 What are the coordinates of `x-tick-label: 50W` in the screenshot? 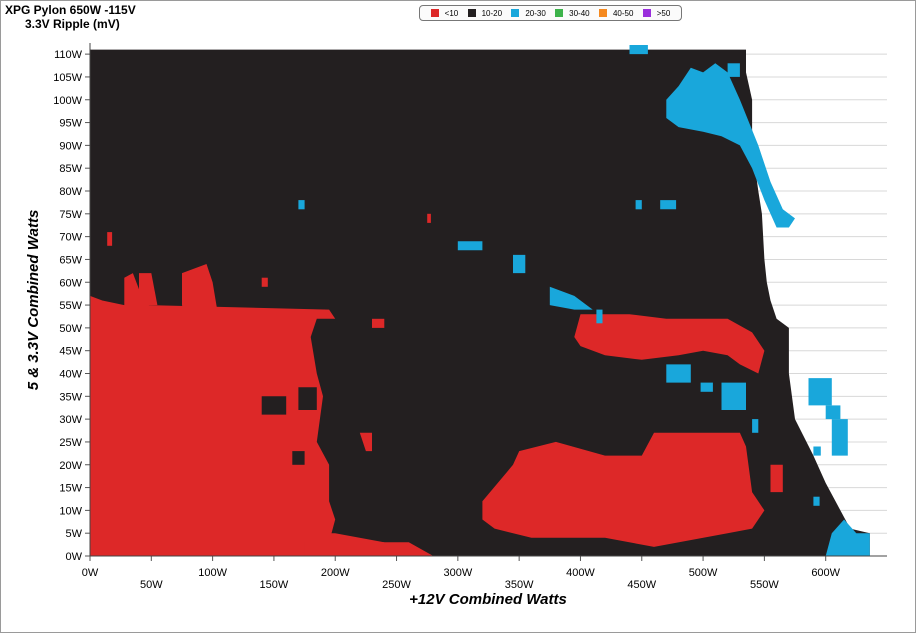 It's located at (151, 585).